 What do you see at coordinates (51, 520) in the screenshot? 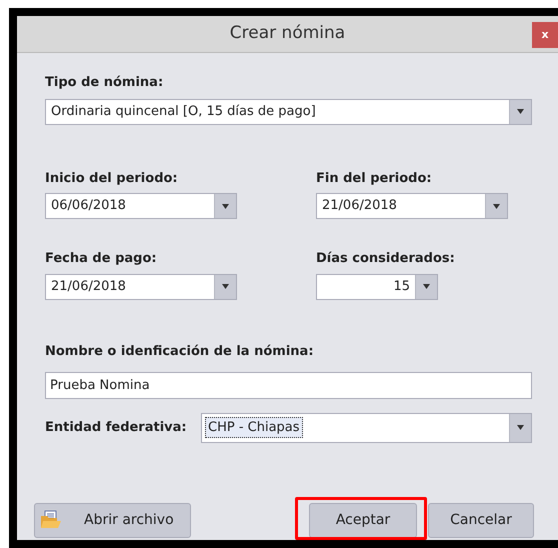
I see `folder-icon` at bounding box center [51, 520].